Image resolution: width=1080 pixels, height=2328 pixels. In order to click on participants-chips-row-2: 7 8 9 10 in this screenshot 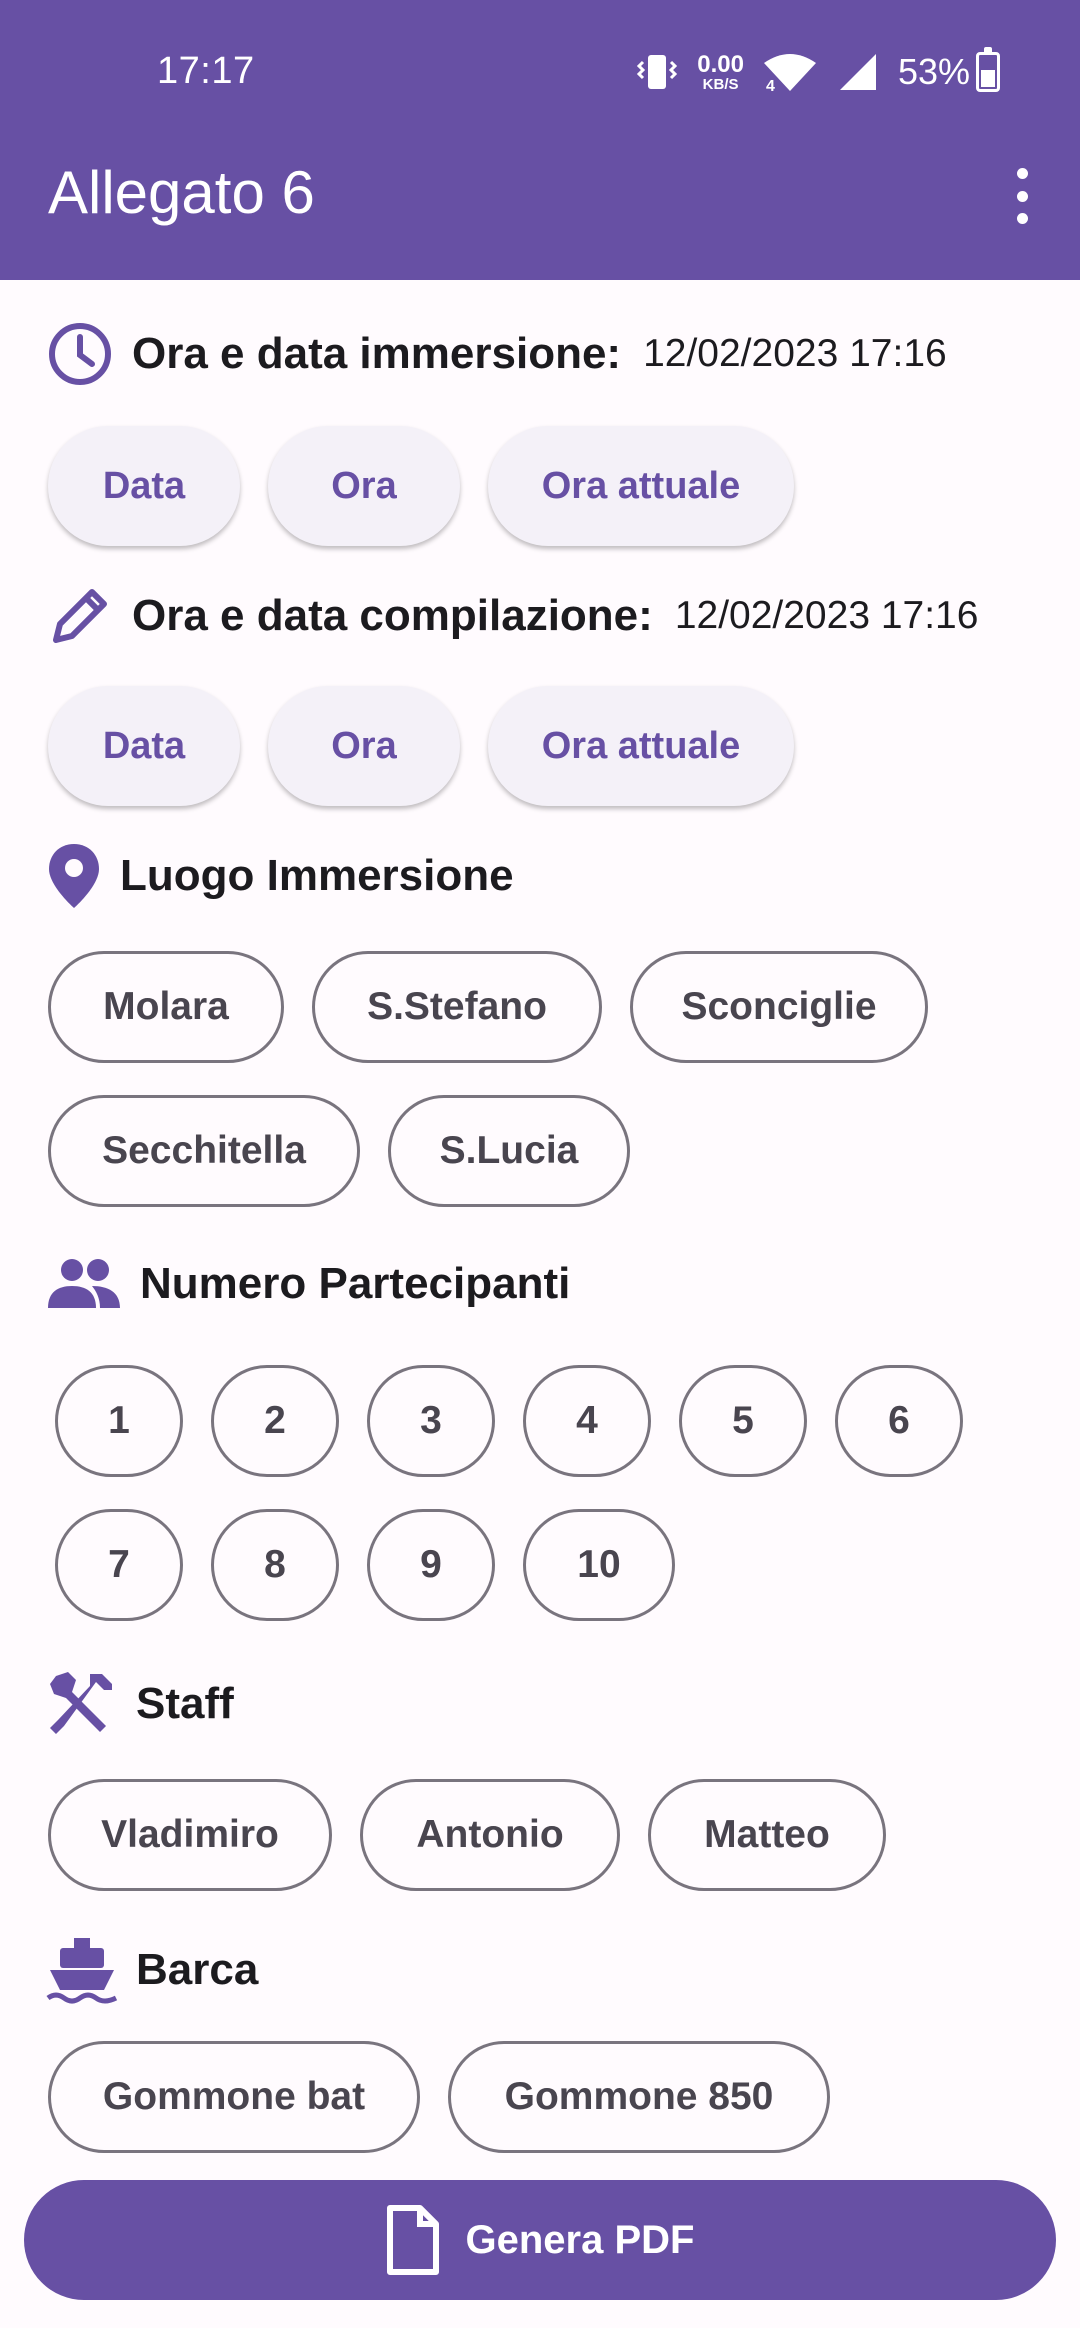, I will do `click(365, 1565)`.